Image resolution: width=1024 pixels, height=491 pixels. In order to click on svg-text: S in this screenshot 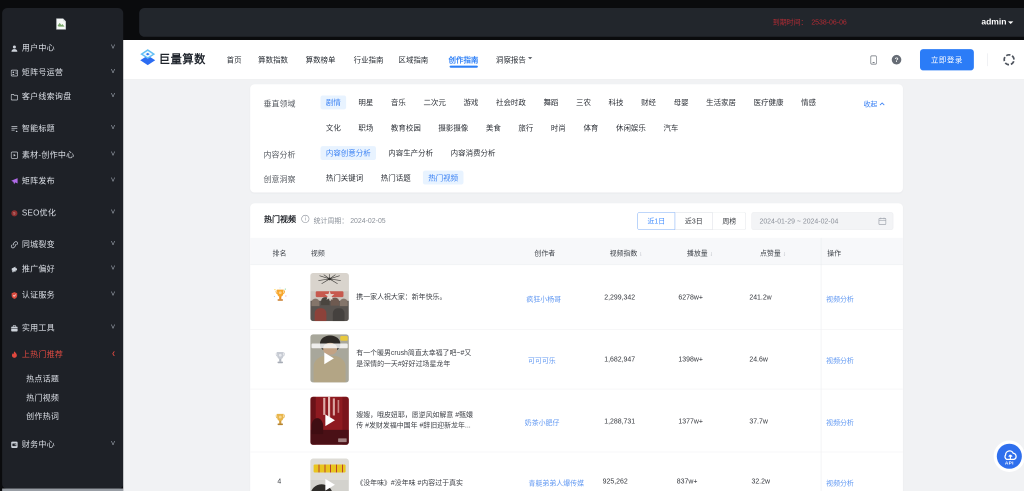, I will do `click(14, 214)`.